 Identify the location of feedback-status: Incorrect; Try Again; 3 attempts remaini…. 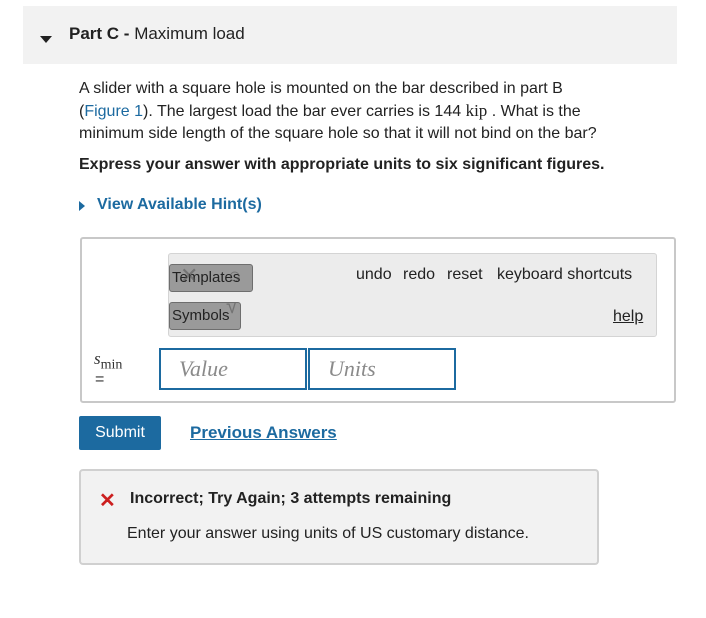
(291, 498).